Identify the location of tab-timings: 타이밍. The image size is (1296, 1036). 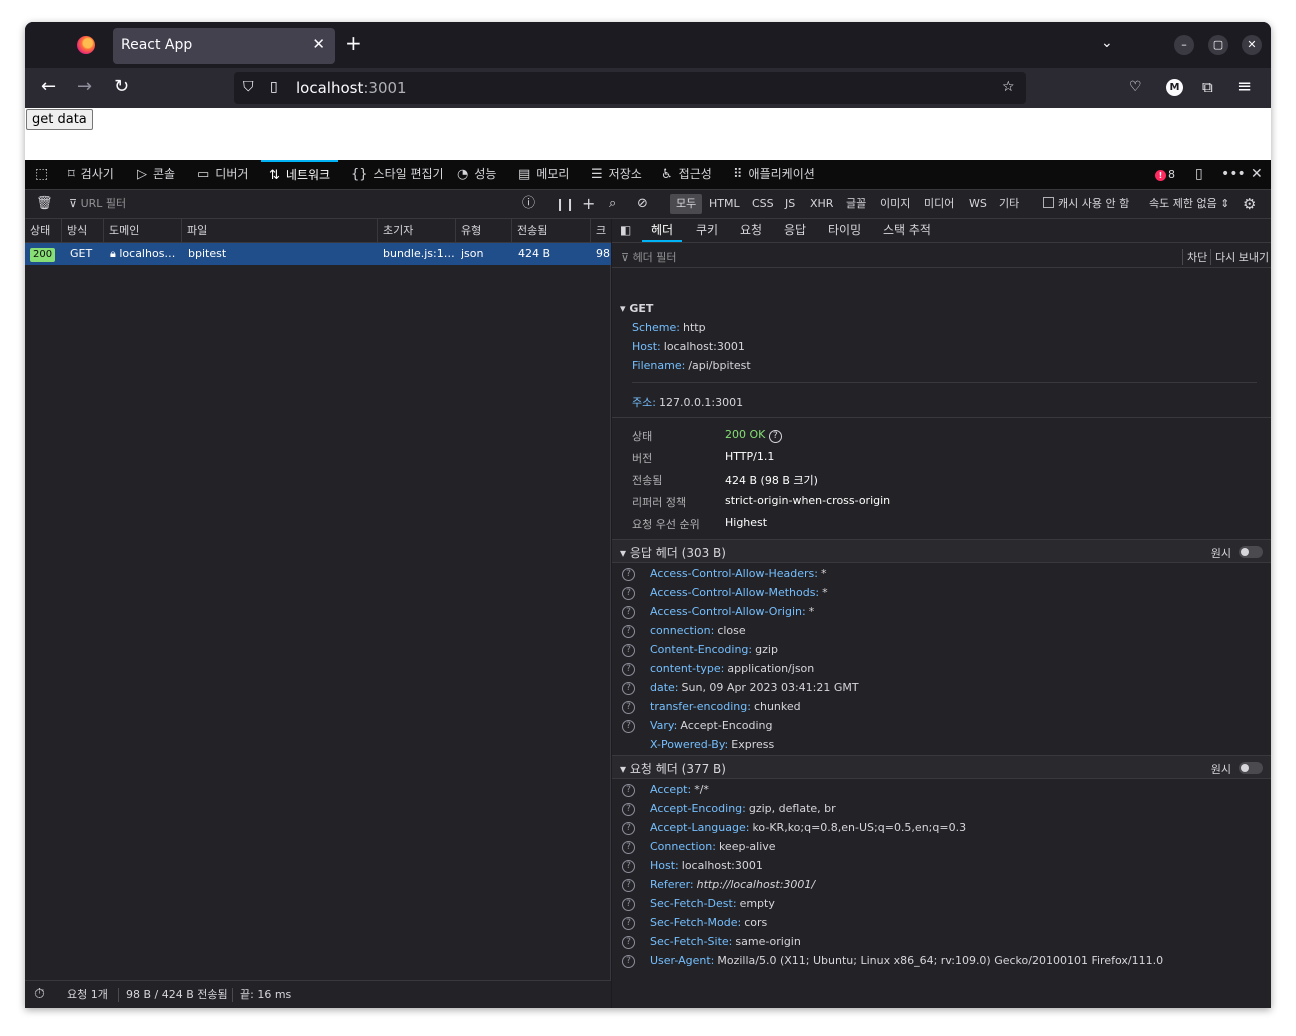
(844, 230).